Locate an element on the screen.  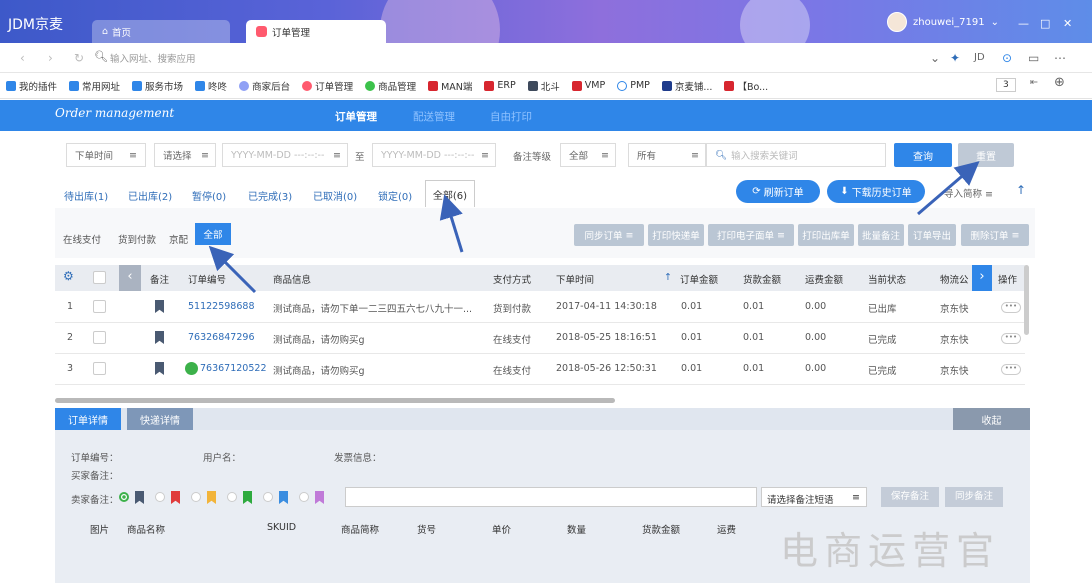
watermark: 电商运营官 is located at coordinates (890, 551).